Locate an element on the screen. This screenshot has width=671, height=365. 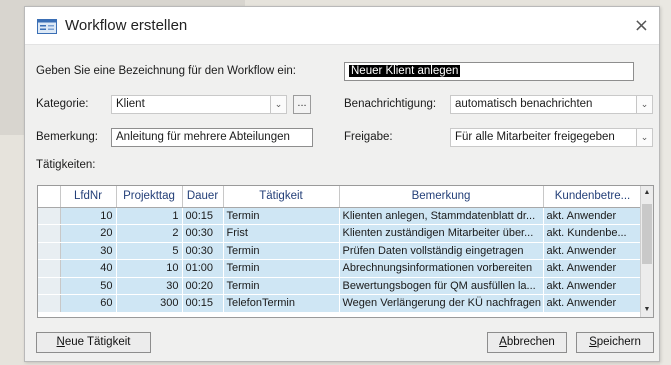
cell-lfdnr: 10 is located at coordinates (88, 216).